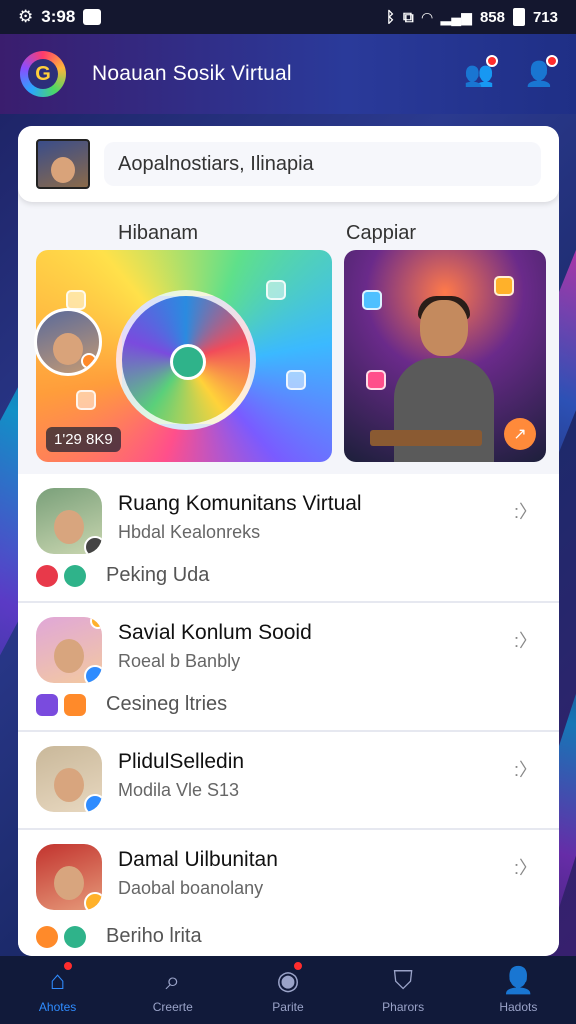 This screenshot has width=576, height=1024. Describe the element at coordinates (158, 233) in the screenshot. I see `story-label: Hibanam` at that location.